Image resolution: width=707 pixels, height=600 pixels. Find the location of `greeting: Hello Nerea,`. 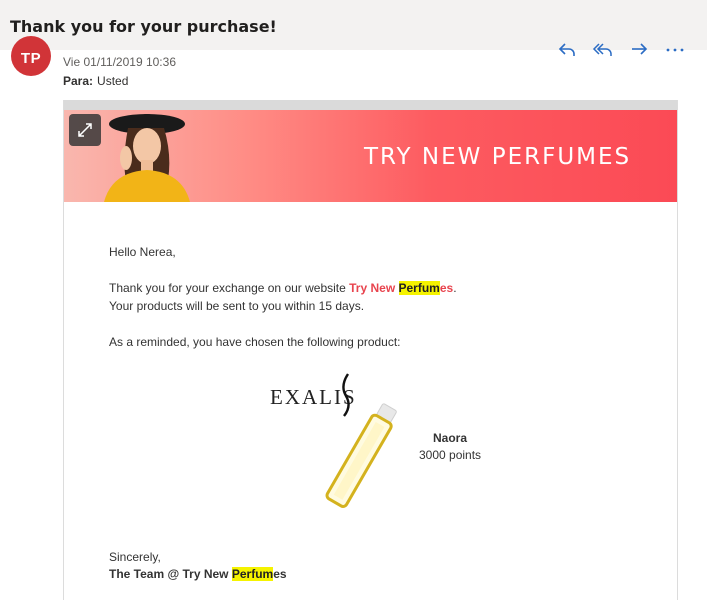

greeting: Hello Nerea, is located at coordinates (142, 252).